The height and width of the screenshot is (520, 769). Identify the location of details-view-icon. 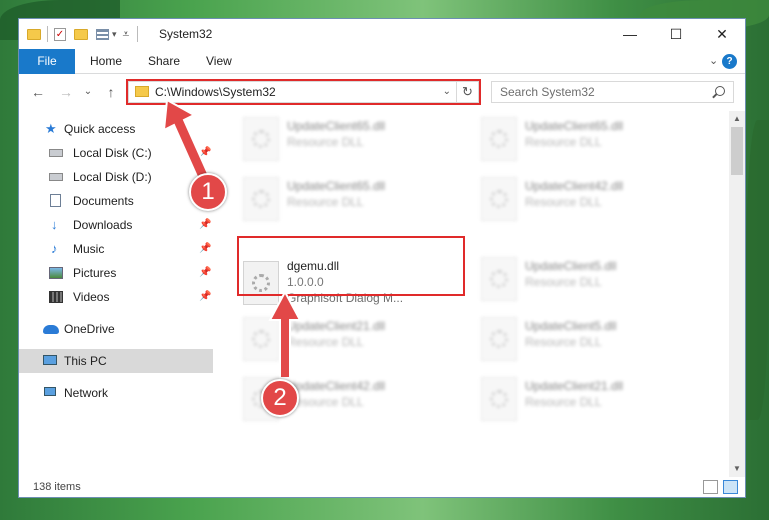
(710, 487).